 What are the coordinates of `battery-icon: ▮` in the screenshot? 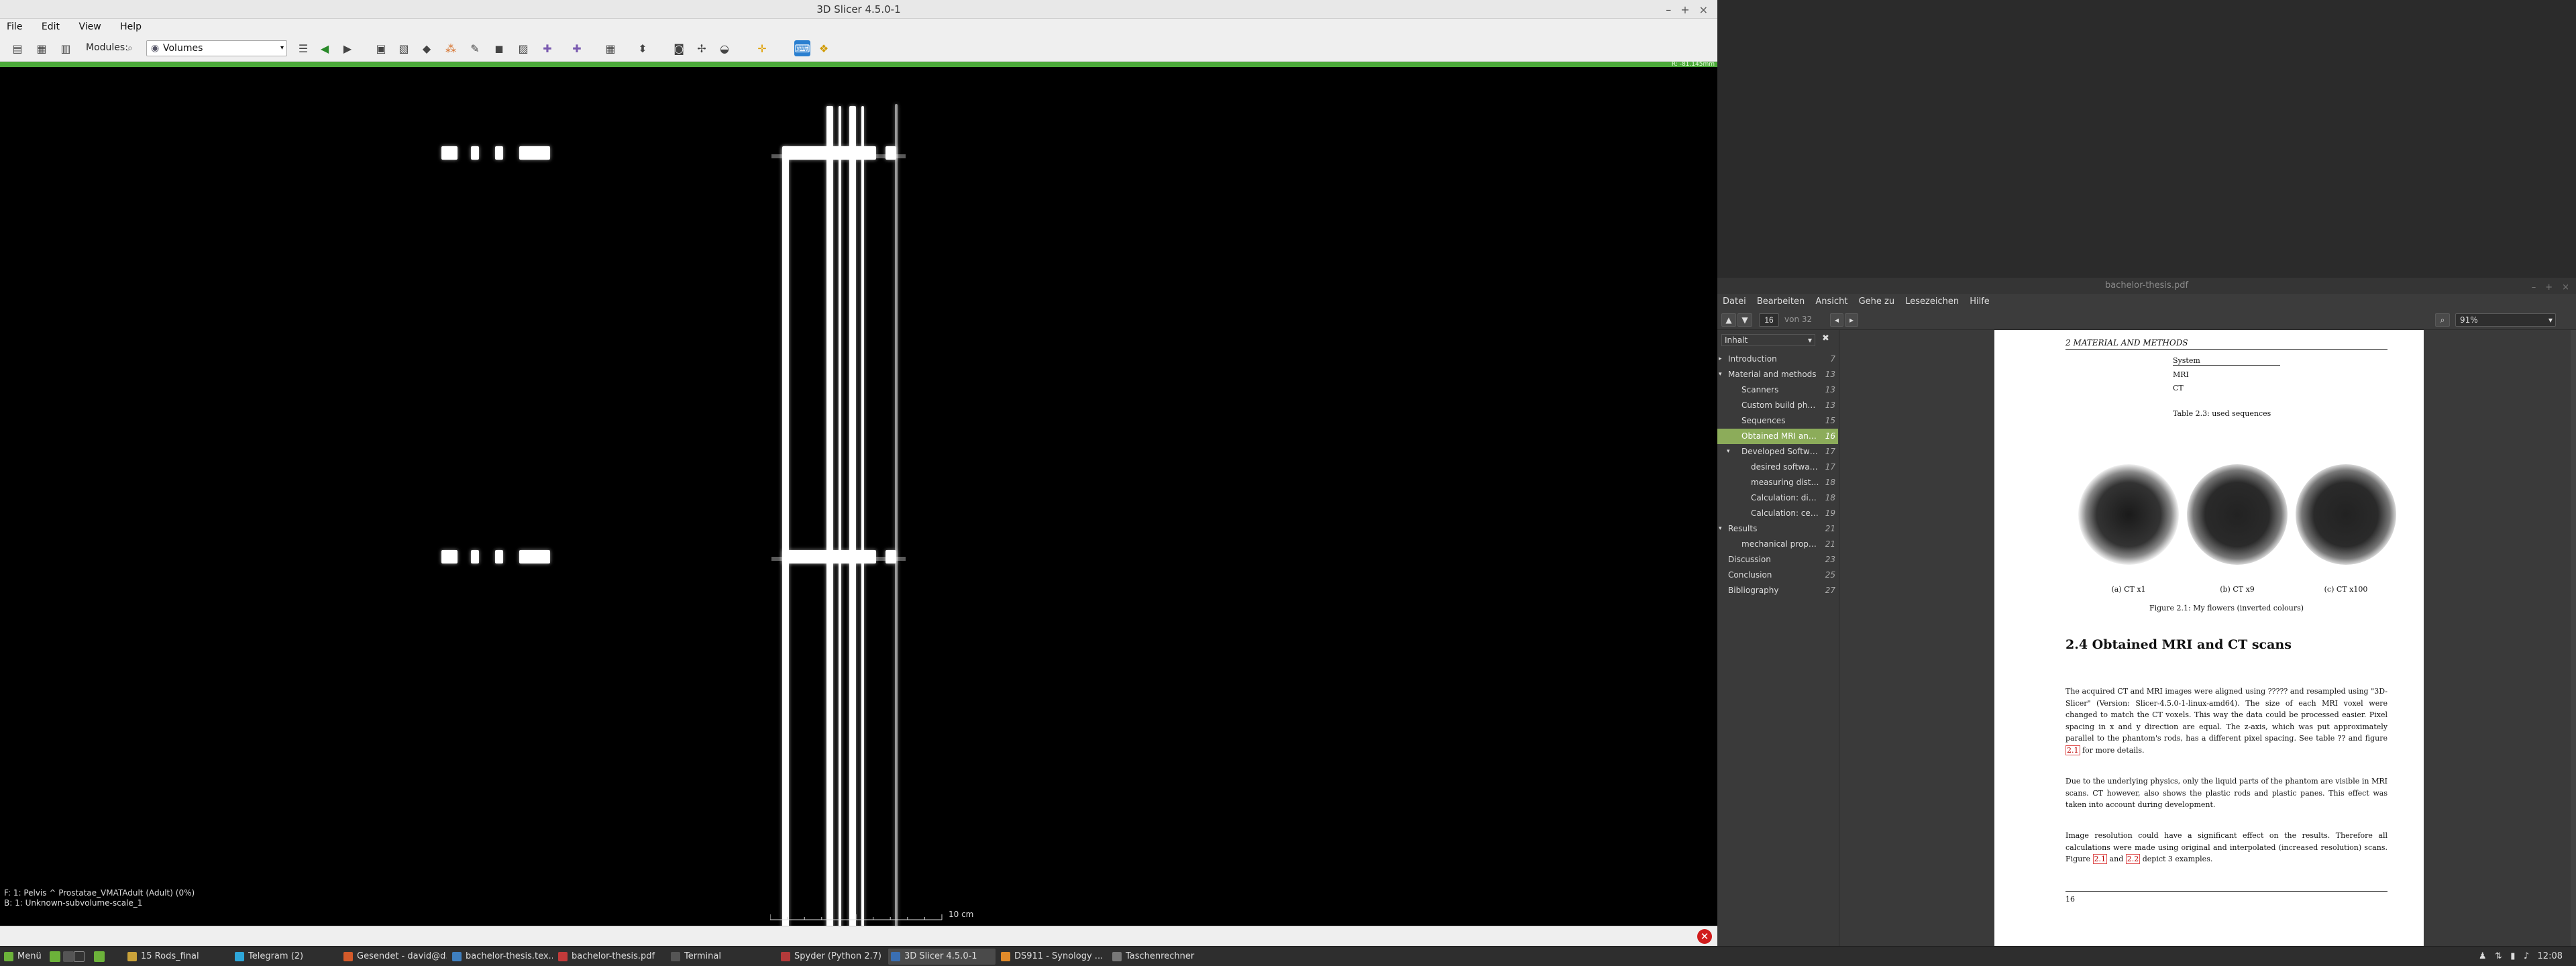 It's located at (2512, 956).